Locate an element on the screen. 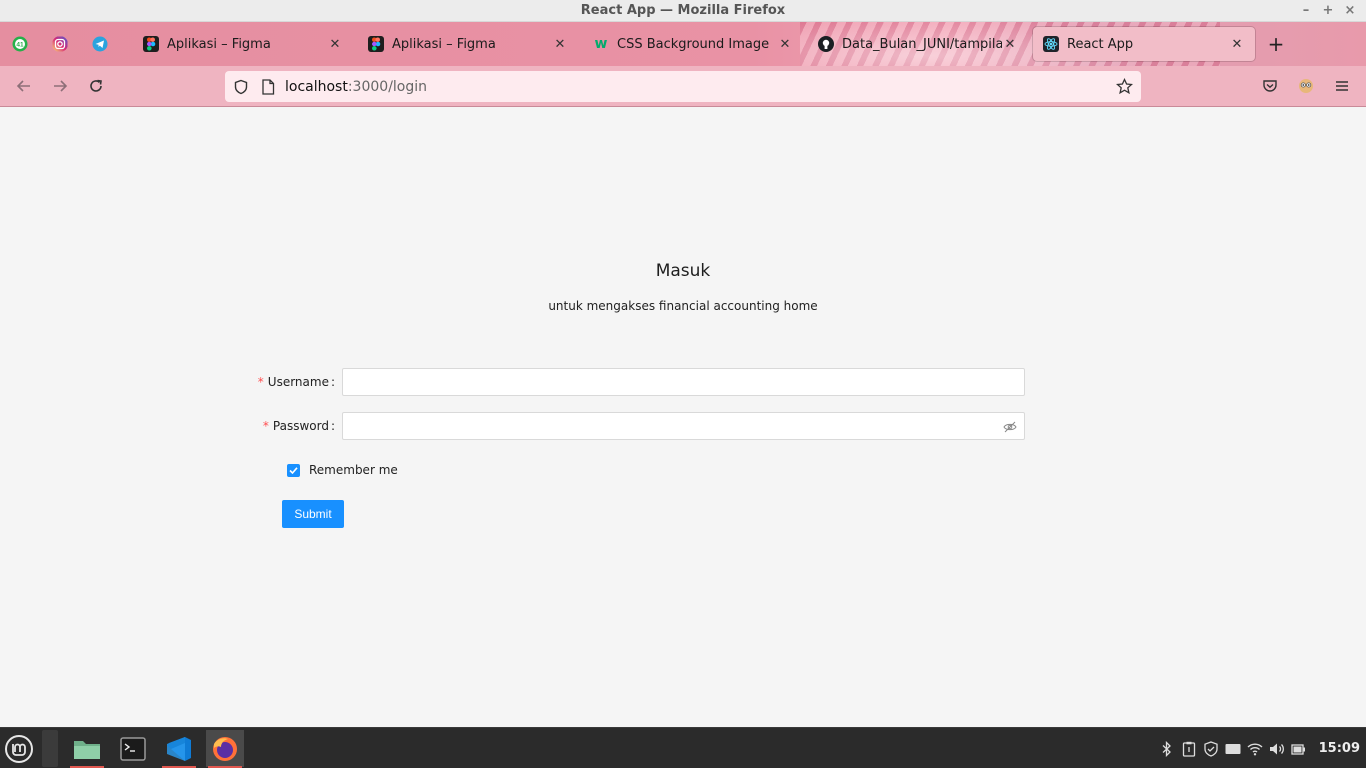 This screenshot has height=768, width=1366. taskbar: 15:09 is located at coordinates (683, 747).